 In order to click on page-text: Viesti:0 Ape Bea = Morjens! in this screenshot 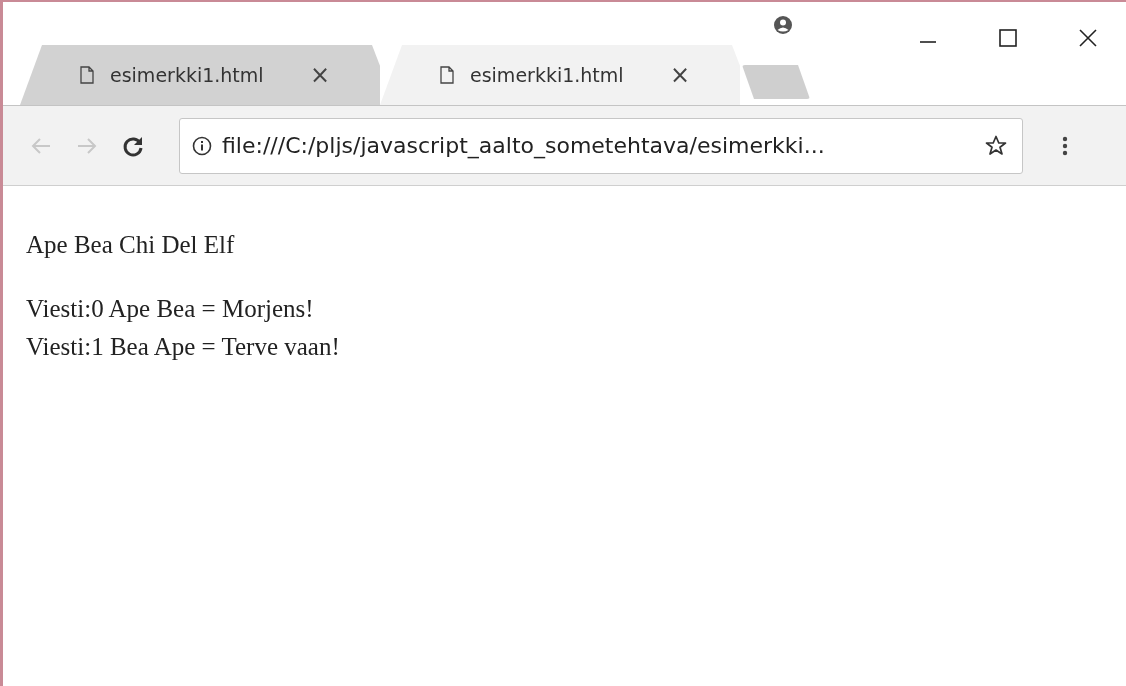, I will do `click(170, 309)`.